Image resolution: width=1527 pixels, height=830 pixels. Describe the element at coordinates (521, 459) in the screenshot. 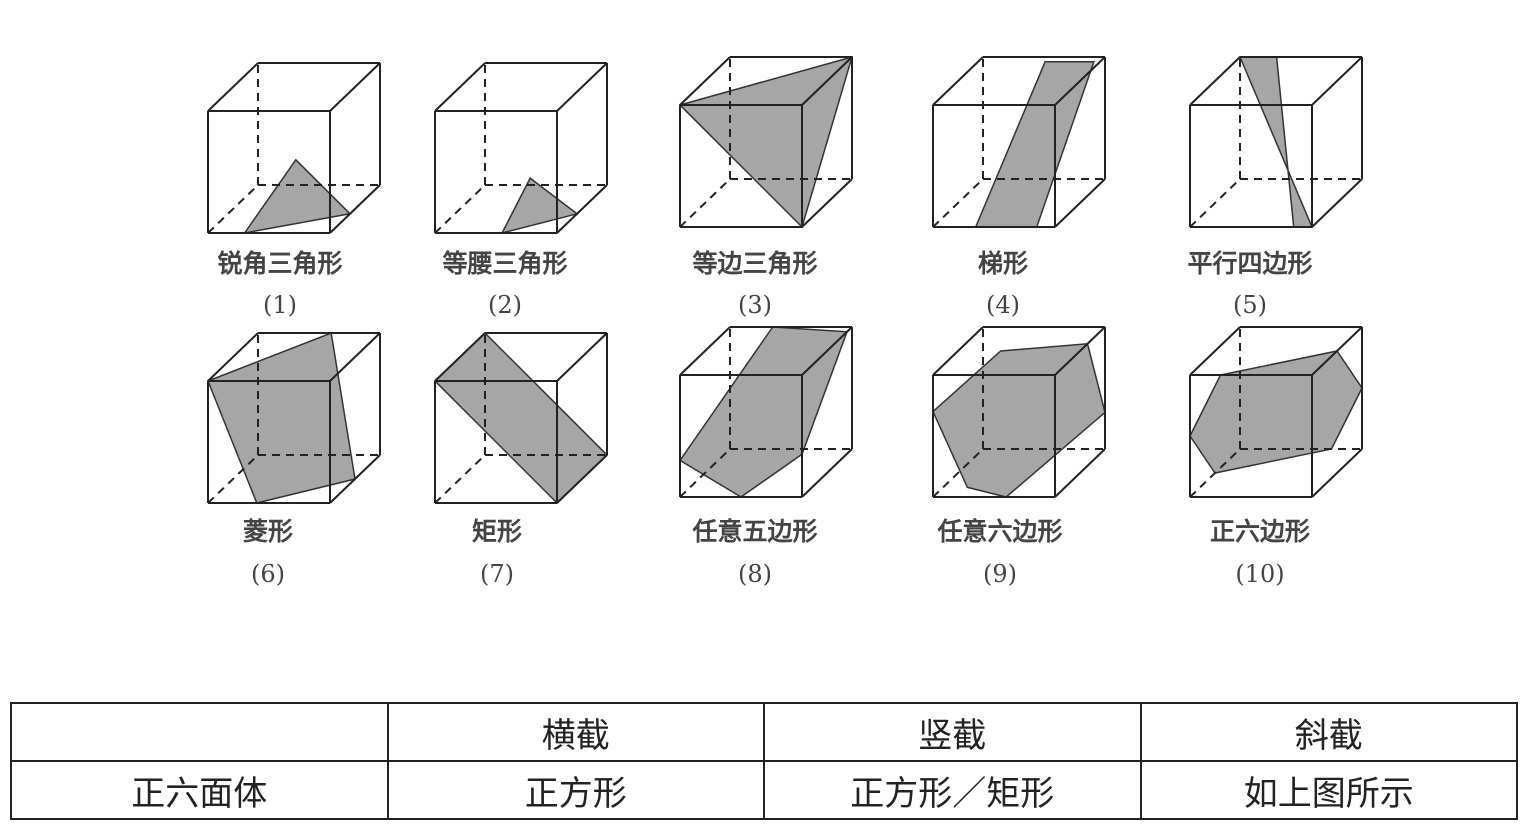

I see `cube-figure: 矩形 (7)` at that location.